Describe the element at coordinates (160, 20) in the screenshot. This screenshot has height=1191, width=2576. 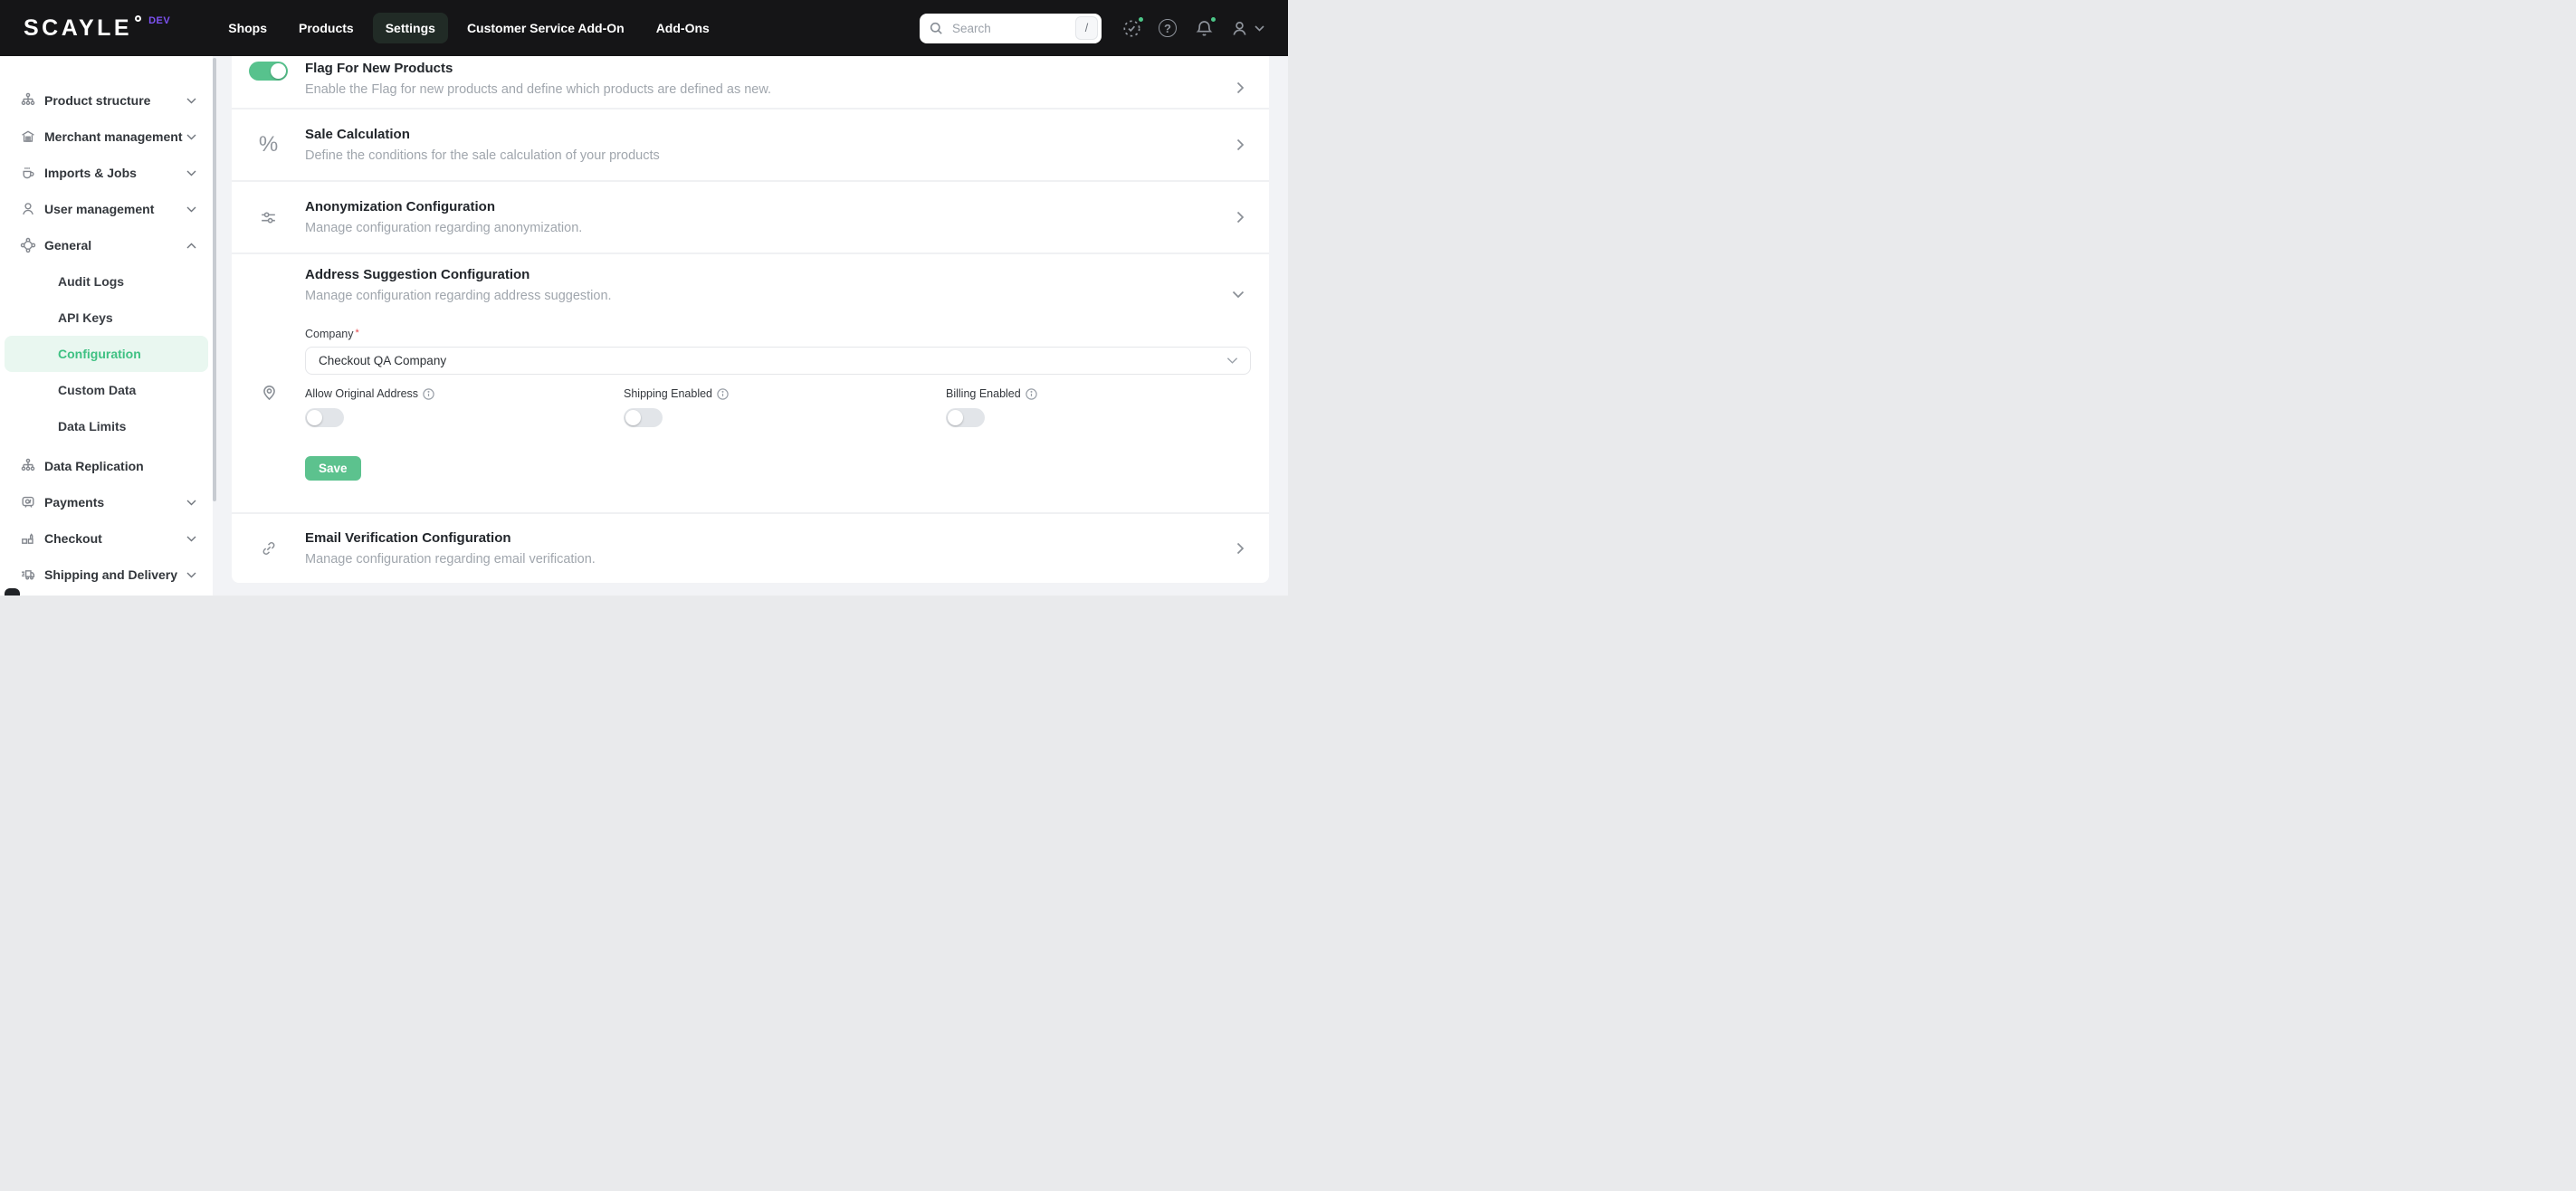
I see `env-badge: DEV` at that location.